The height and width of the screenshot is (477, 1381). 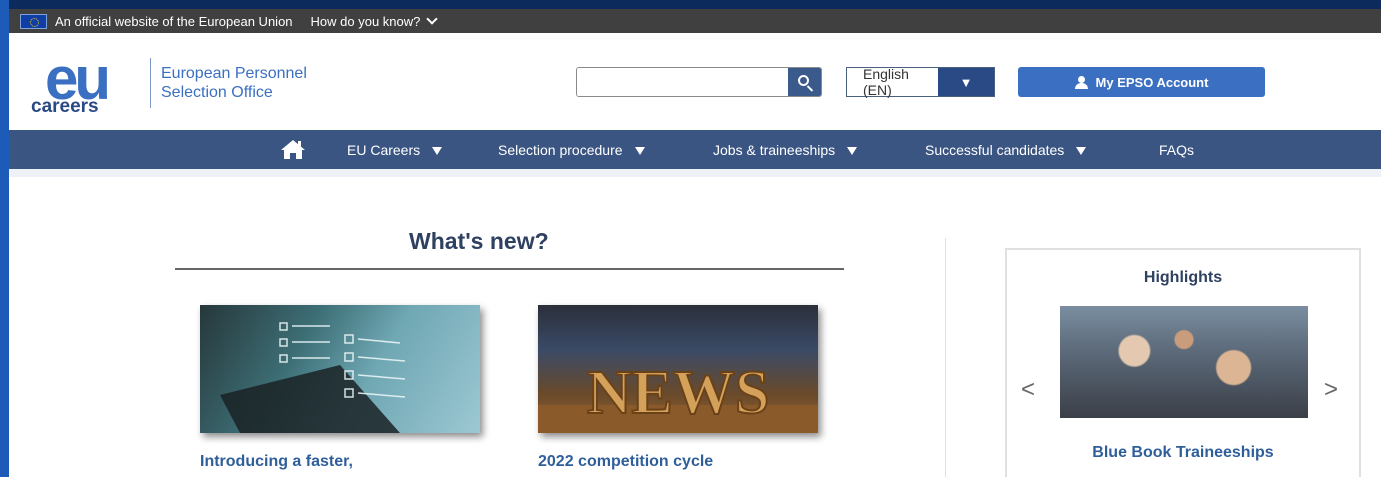 I want to click on nav-item-selection-procedure: Selection procedure, so click(x=571, y=149).